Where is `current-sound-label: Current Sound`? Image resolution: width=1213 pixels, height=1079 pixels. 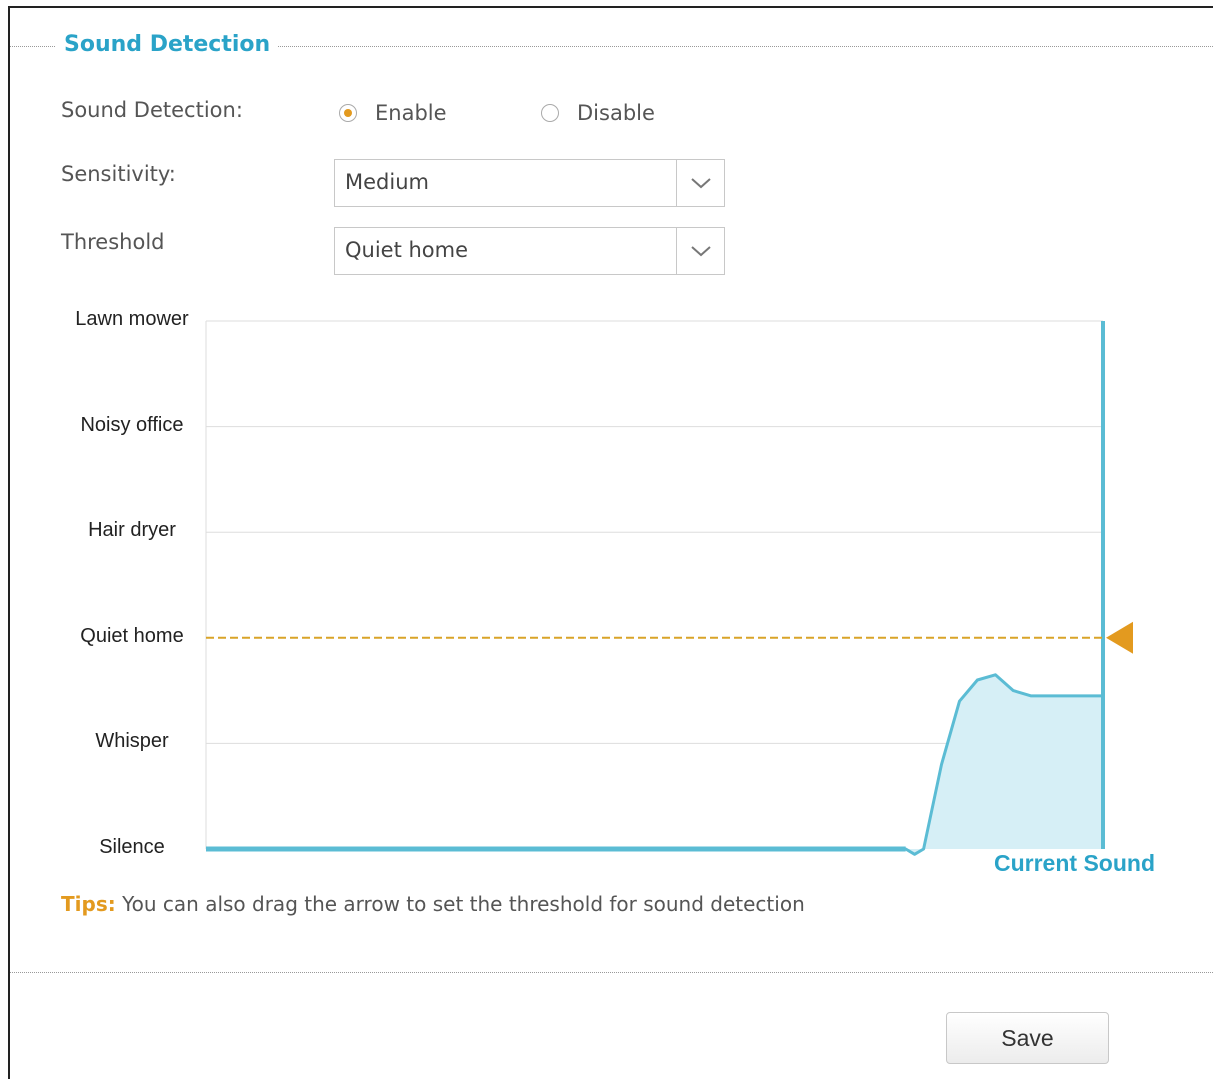 current-sound-label: Current Sound is located at coordinates (1074, 863).